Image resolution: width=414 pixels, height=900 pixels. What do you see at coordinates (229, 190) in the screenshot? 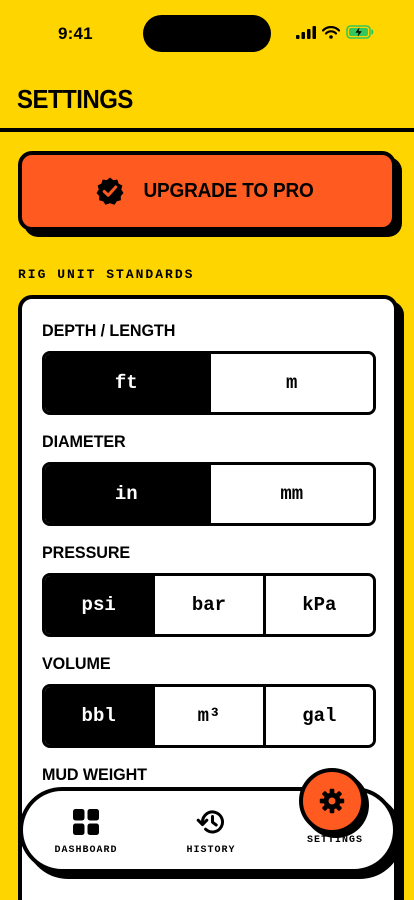
I see `upgrade-label: UPGRADE TO PRO` at bounding box center [229, 190].